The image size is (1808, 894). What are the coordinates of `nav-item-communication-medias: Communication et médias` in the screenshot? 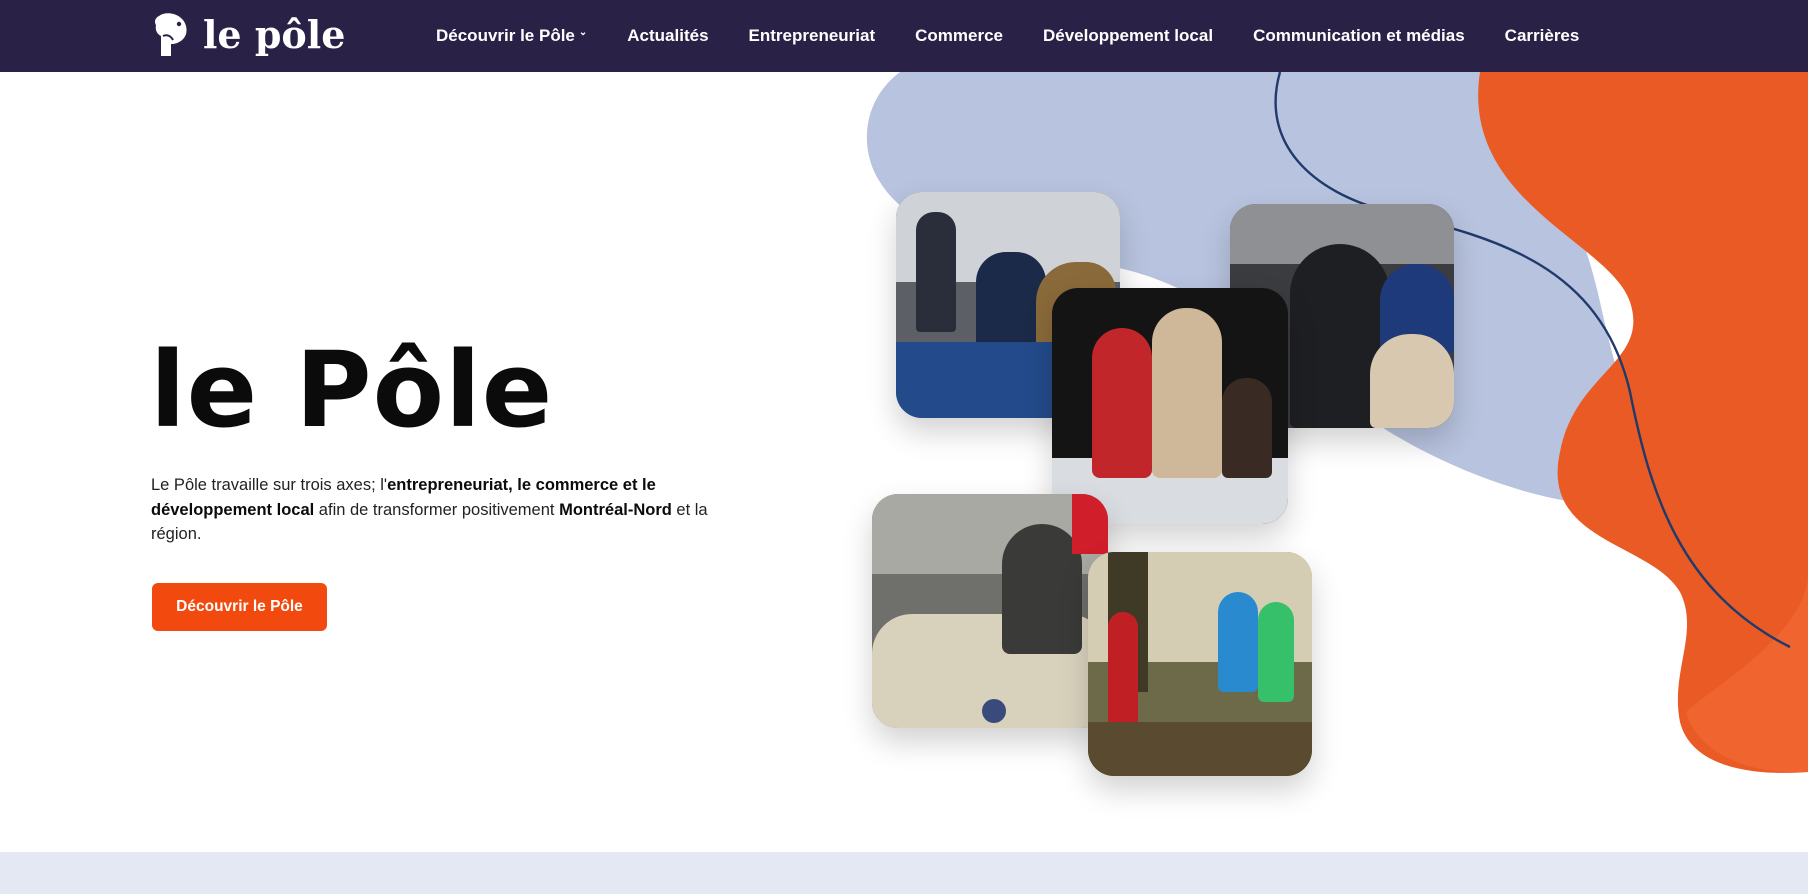 It's located at (1359, 36).